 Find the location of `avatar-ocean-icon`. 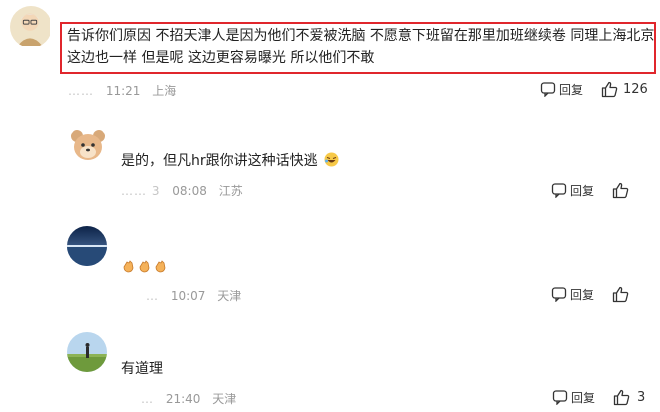

avatar-ocean-icon is located at coordinates (87, 246).